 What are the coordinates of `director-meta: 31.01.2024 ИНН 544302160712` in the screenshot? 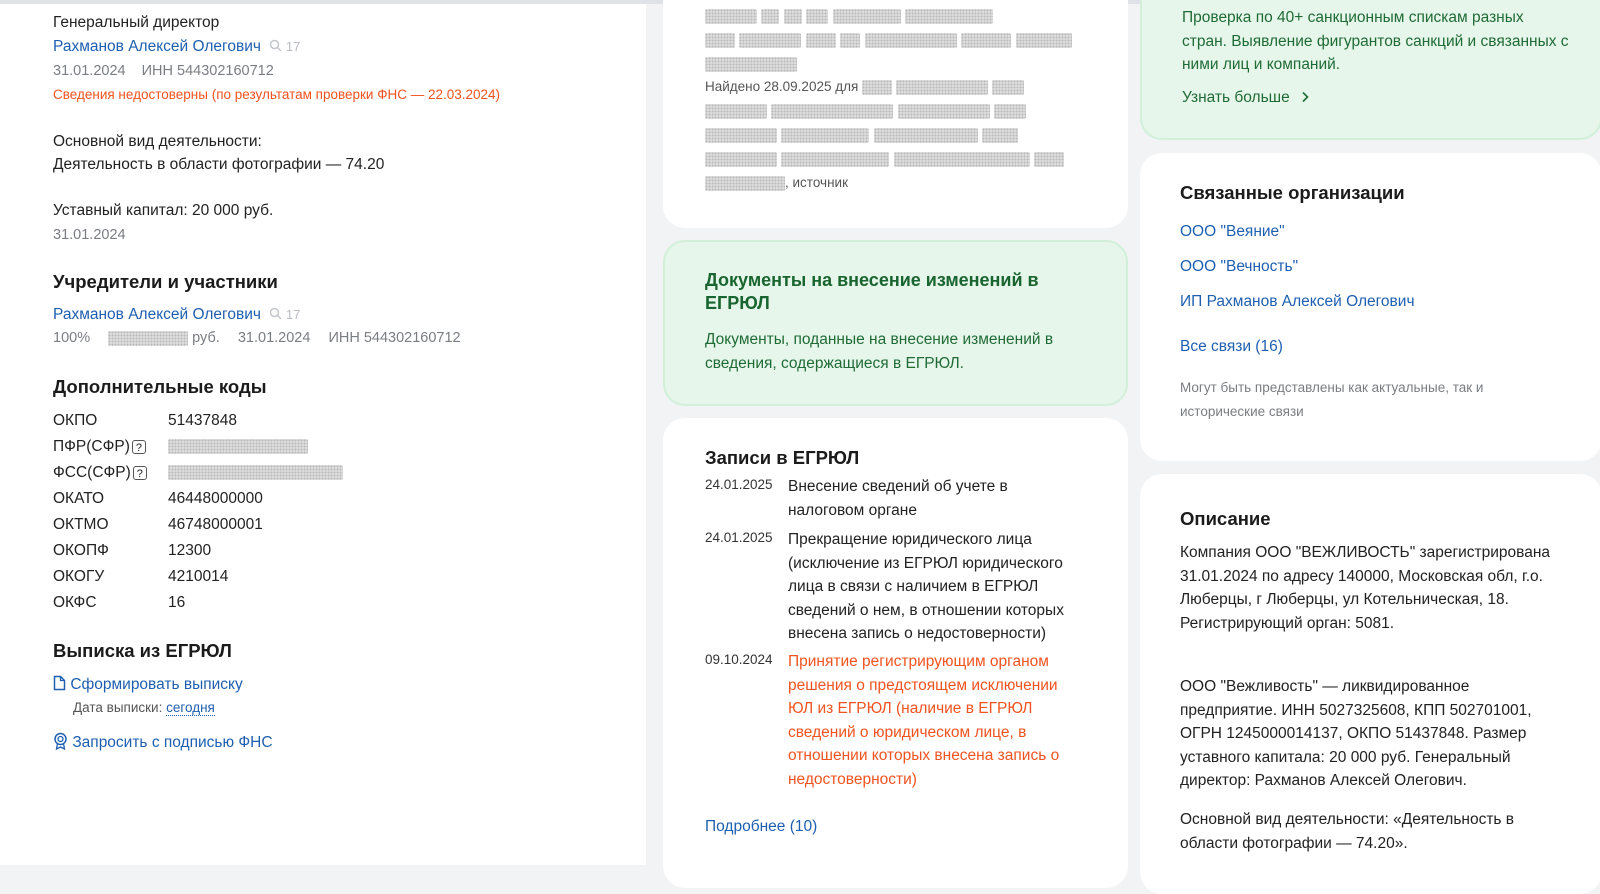 It's located at (163, 71).